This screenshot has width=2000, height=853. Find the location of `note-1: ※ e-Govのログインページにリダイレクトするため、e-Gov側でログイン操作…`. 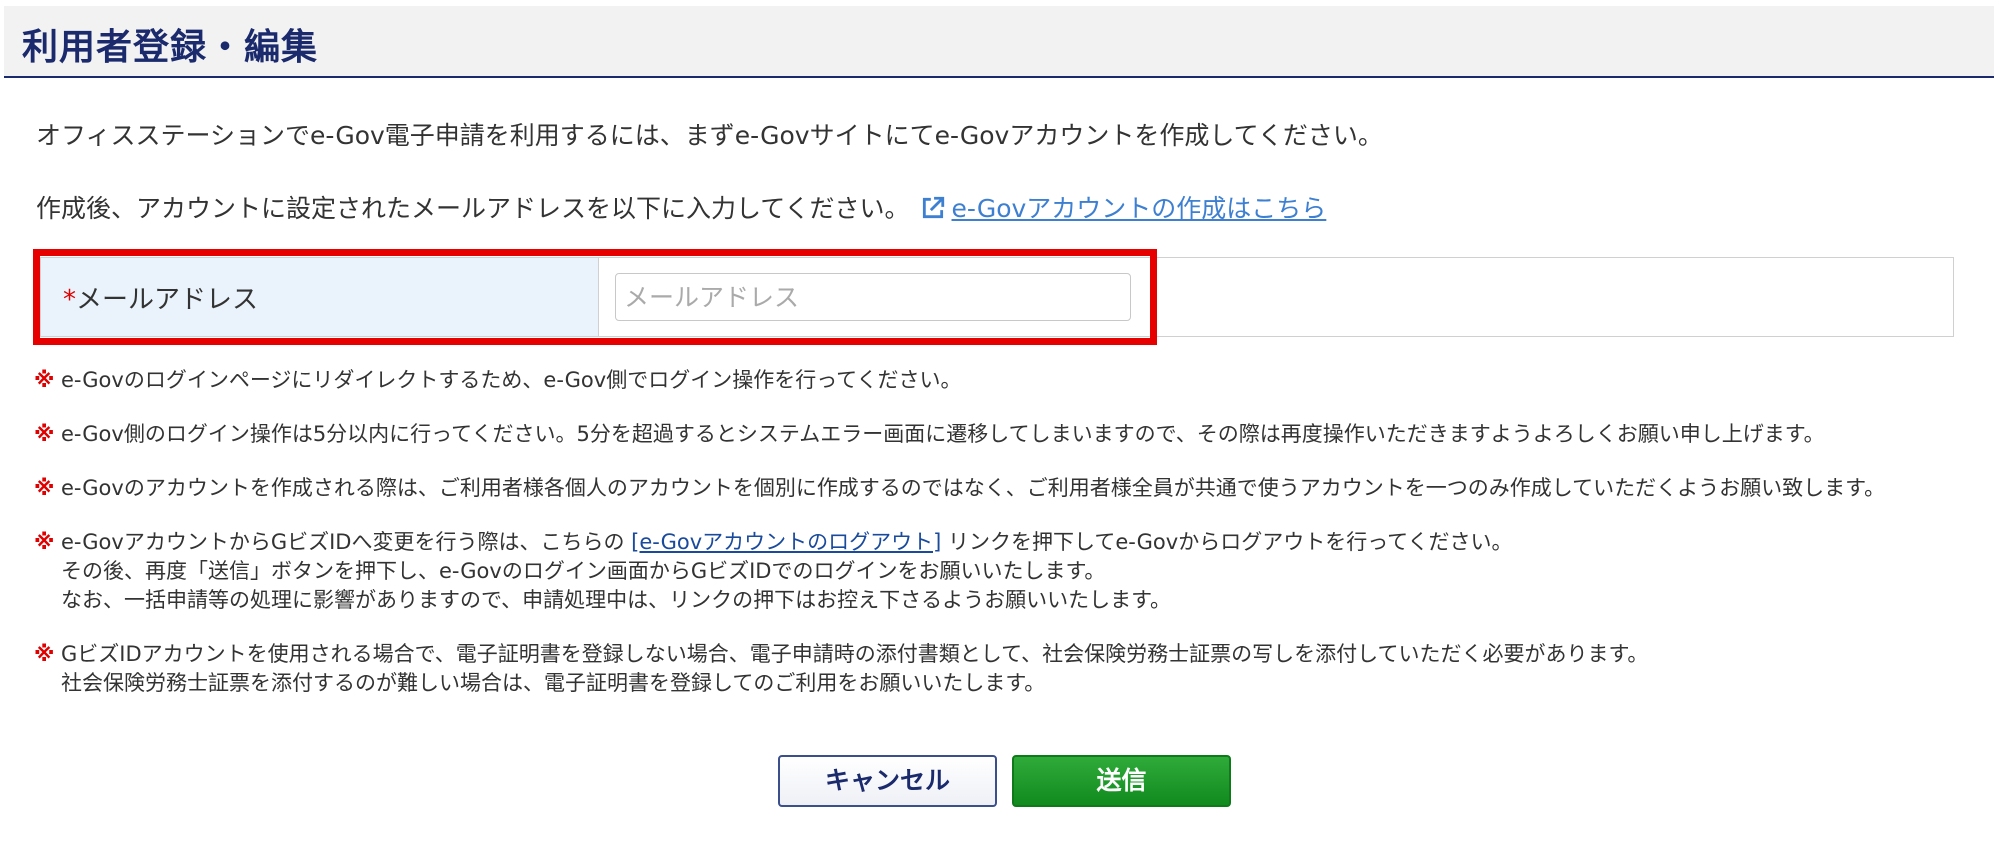

note-1: ※ e-Govのログインページにリダイレクトするため、e-Gov側でログイン操作… is located at coordinates (999, 380).